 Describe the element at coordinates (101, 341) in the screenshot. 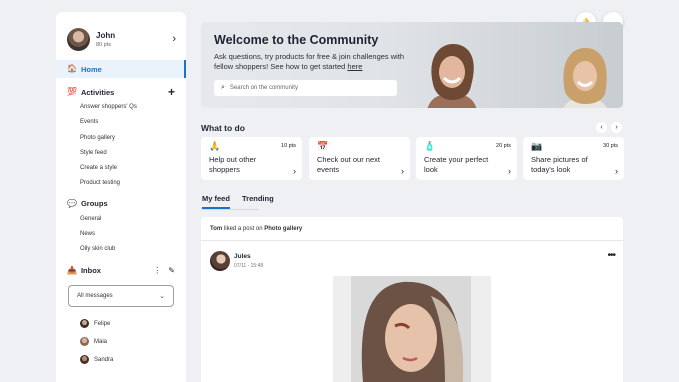

I see `contact-name: Maia` at that location.